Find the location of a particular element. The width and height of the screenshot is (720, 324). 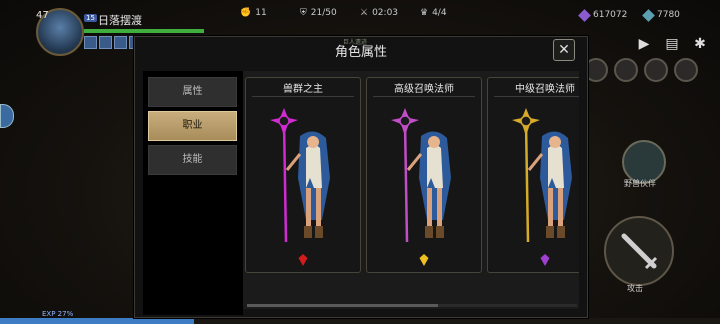

tab-attributes: 属性 is located at coordinates (192, 92).